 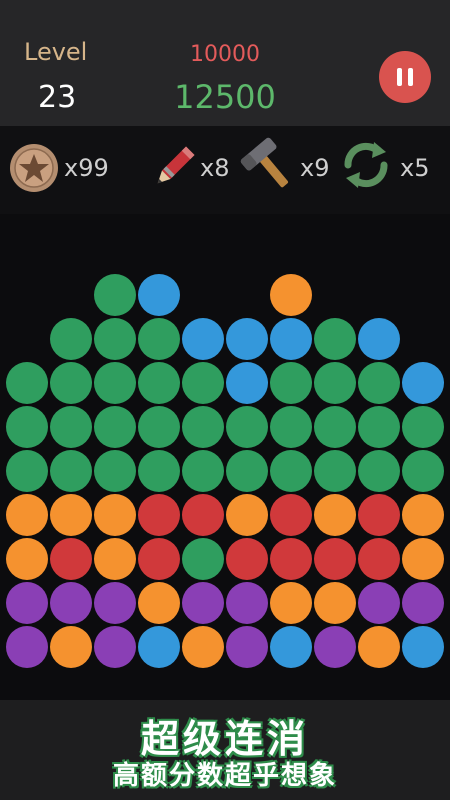 I want to click on level-value: 23, so click(x=57, y=97).